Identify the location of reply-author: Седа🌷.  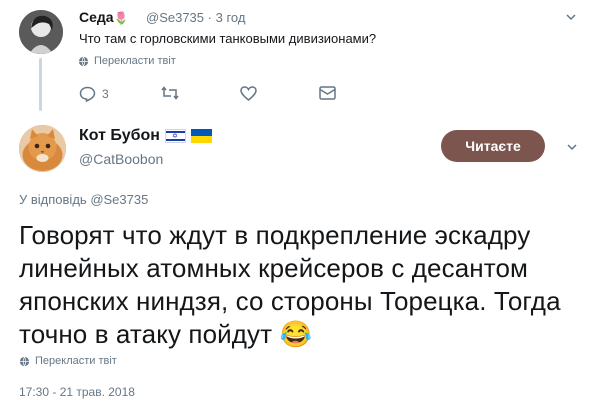
(104, 17).